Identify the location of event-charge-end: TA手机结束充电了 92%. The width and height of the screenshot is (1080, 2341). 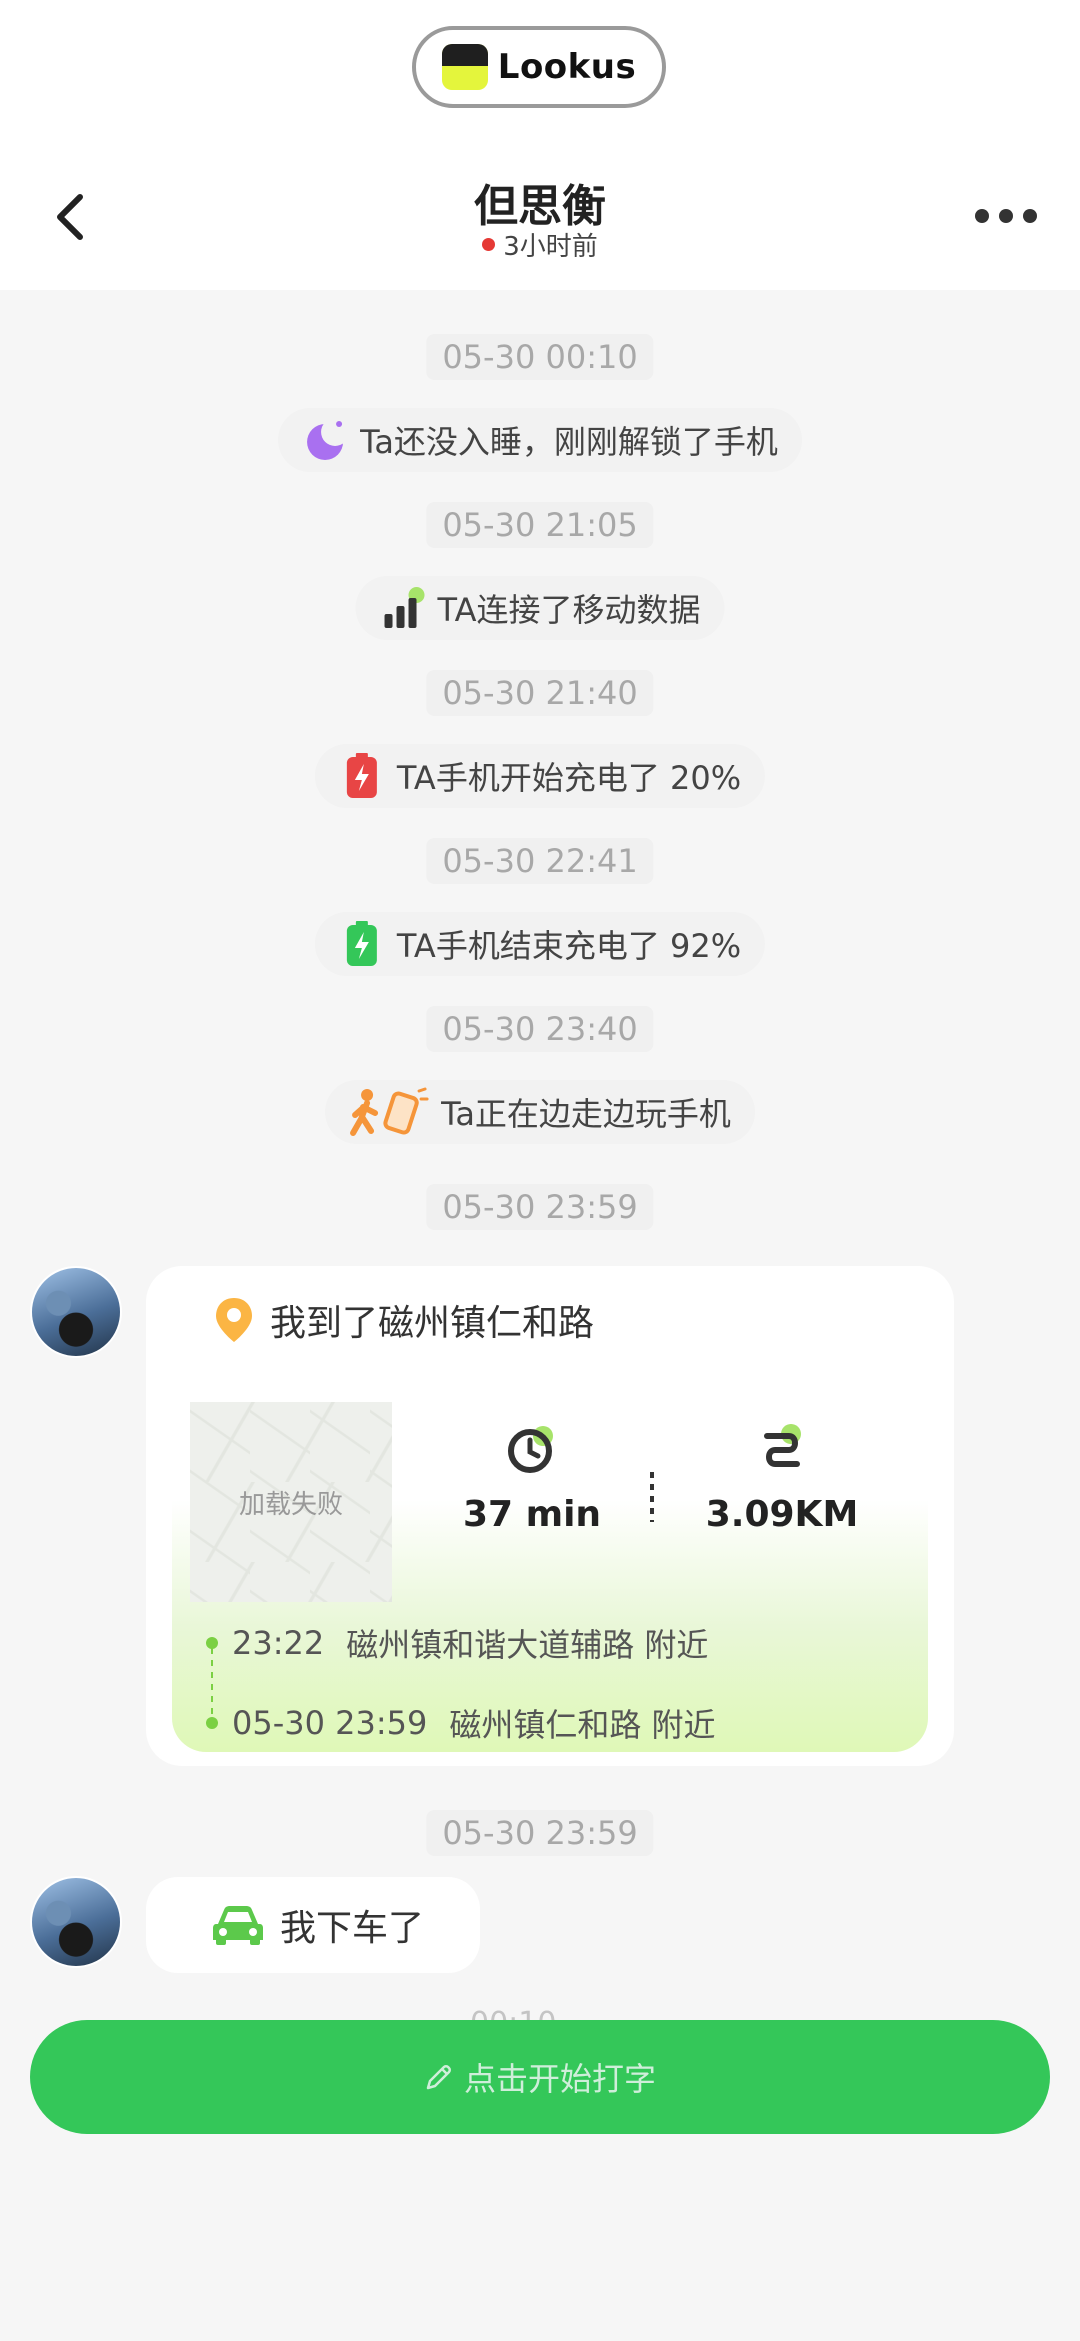
(540, 944).